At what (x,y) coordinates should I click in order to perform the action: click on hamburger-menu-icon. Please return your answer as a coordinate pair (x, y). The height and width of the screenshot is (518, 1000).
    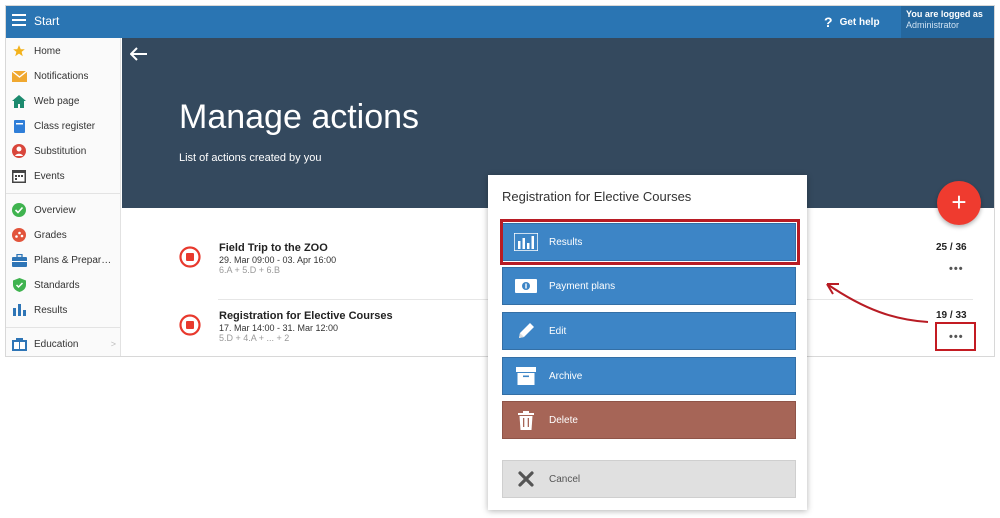
    Looking at the image, I should click on (19, 20).